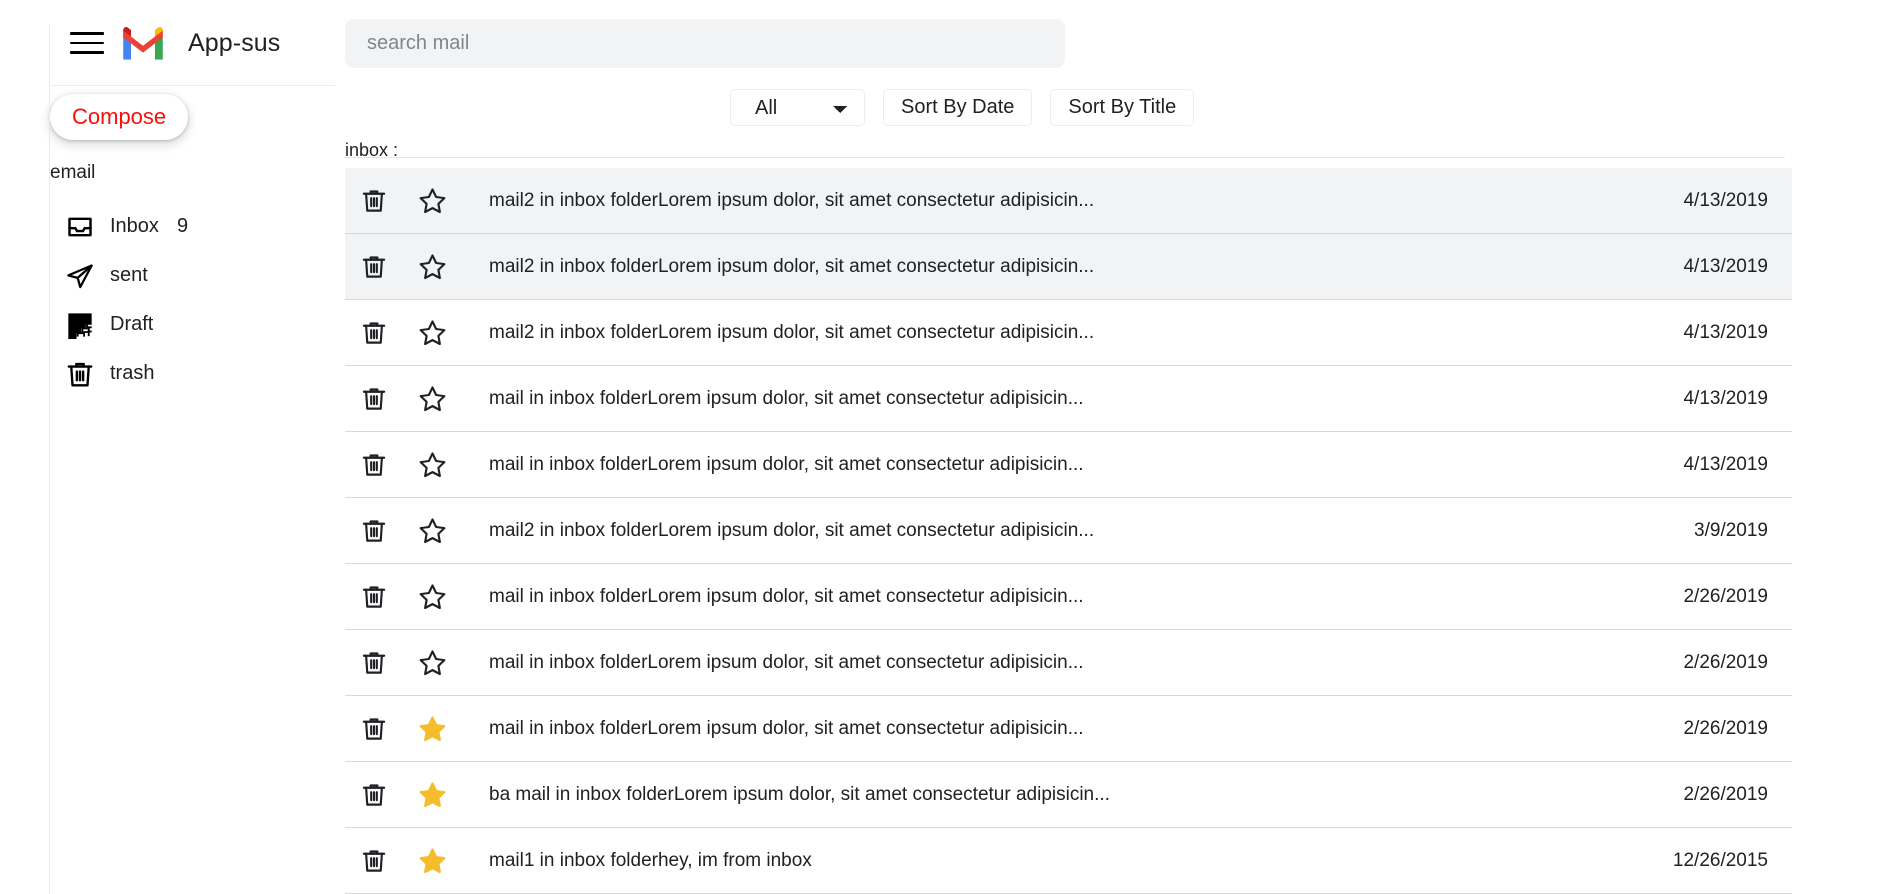  I want to click on sidebar-section-label: email, so click(73, 172).